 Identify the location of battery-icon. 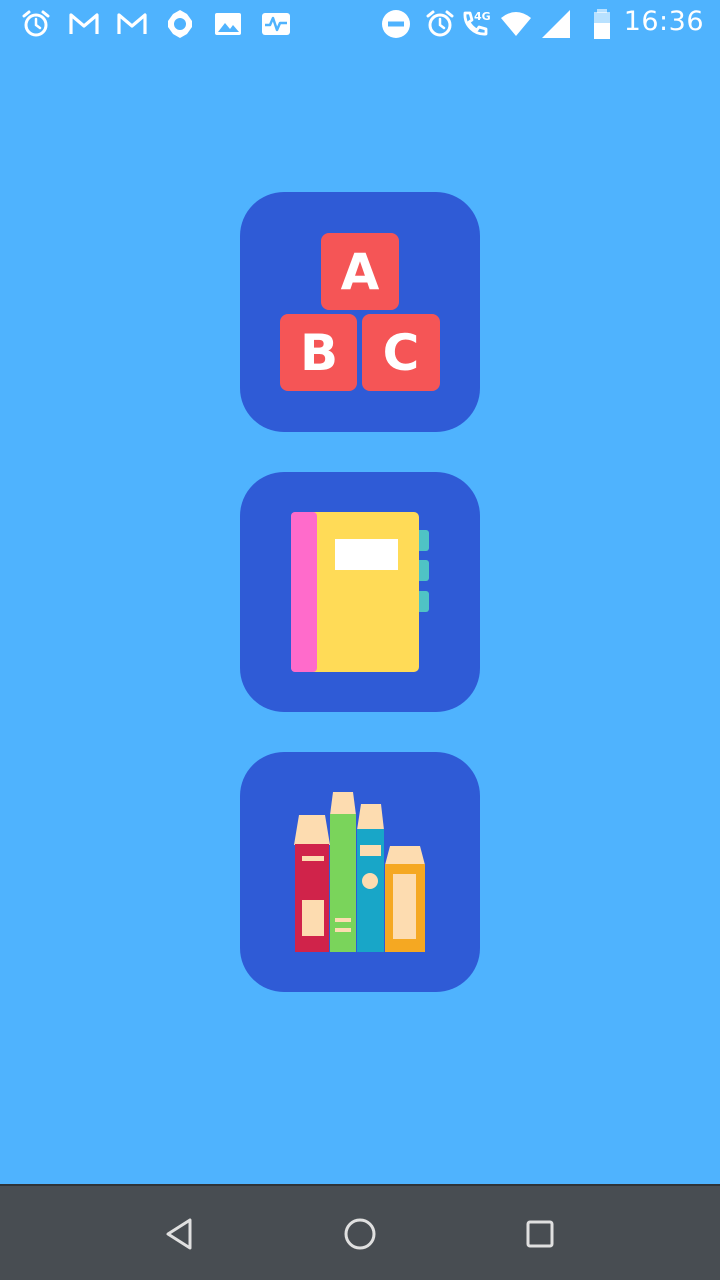
(602, 24).